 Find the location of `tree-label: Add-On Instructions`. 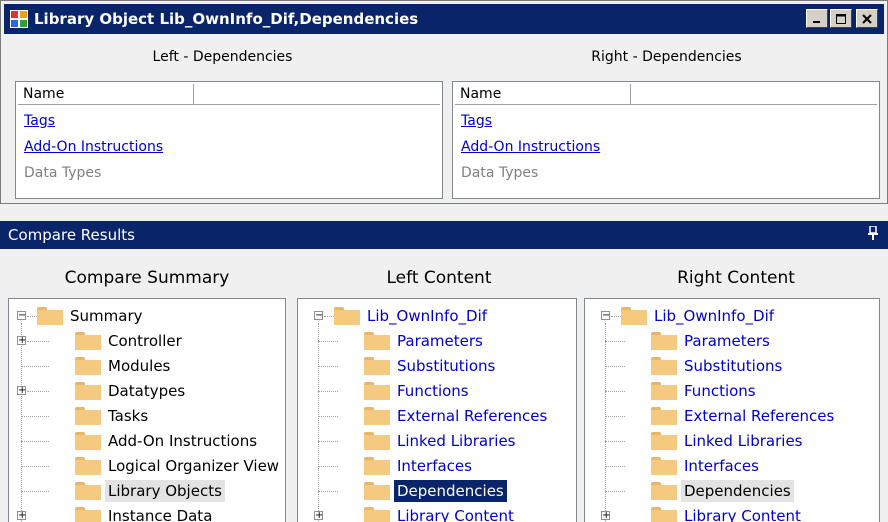

tree-label: Add-On Instructions is located at coordinates (183, 441).